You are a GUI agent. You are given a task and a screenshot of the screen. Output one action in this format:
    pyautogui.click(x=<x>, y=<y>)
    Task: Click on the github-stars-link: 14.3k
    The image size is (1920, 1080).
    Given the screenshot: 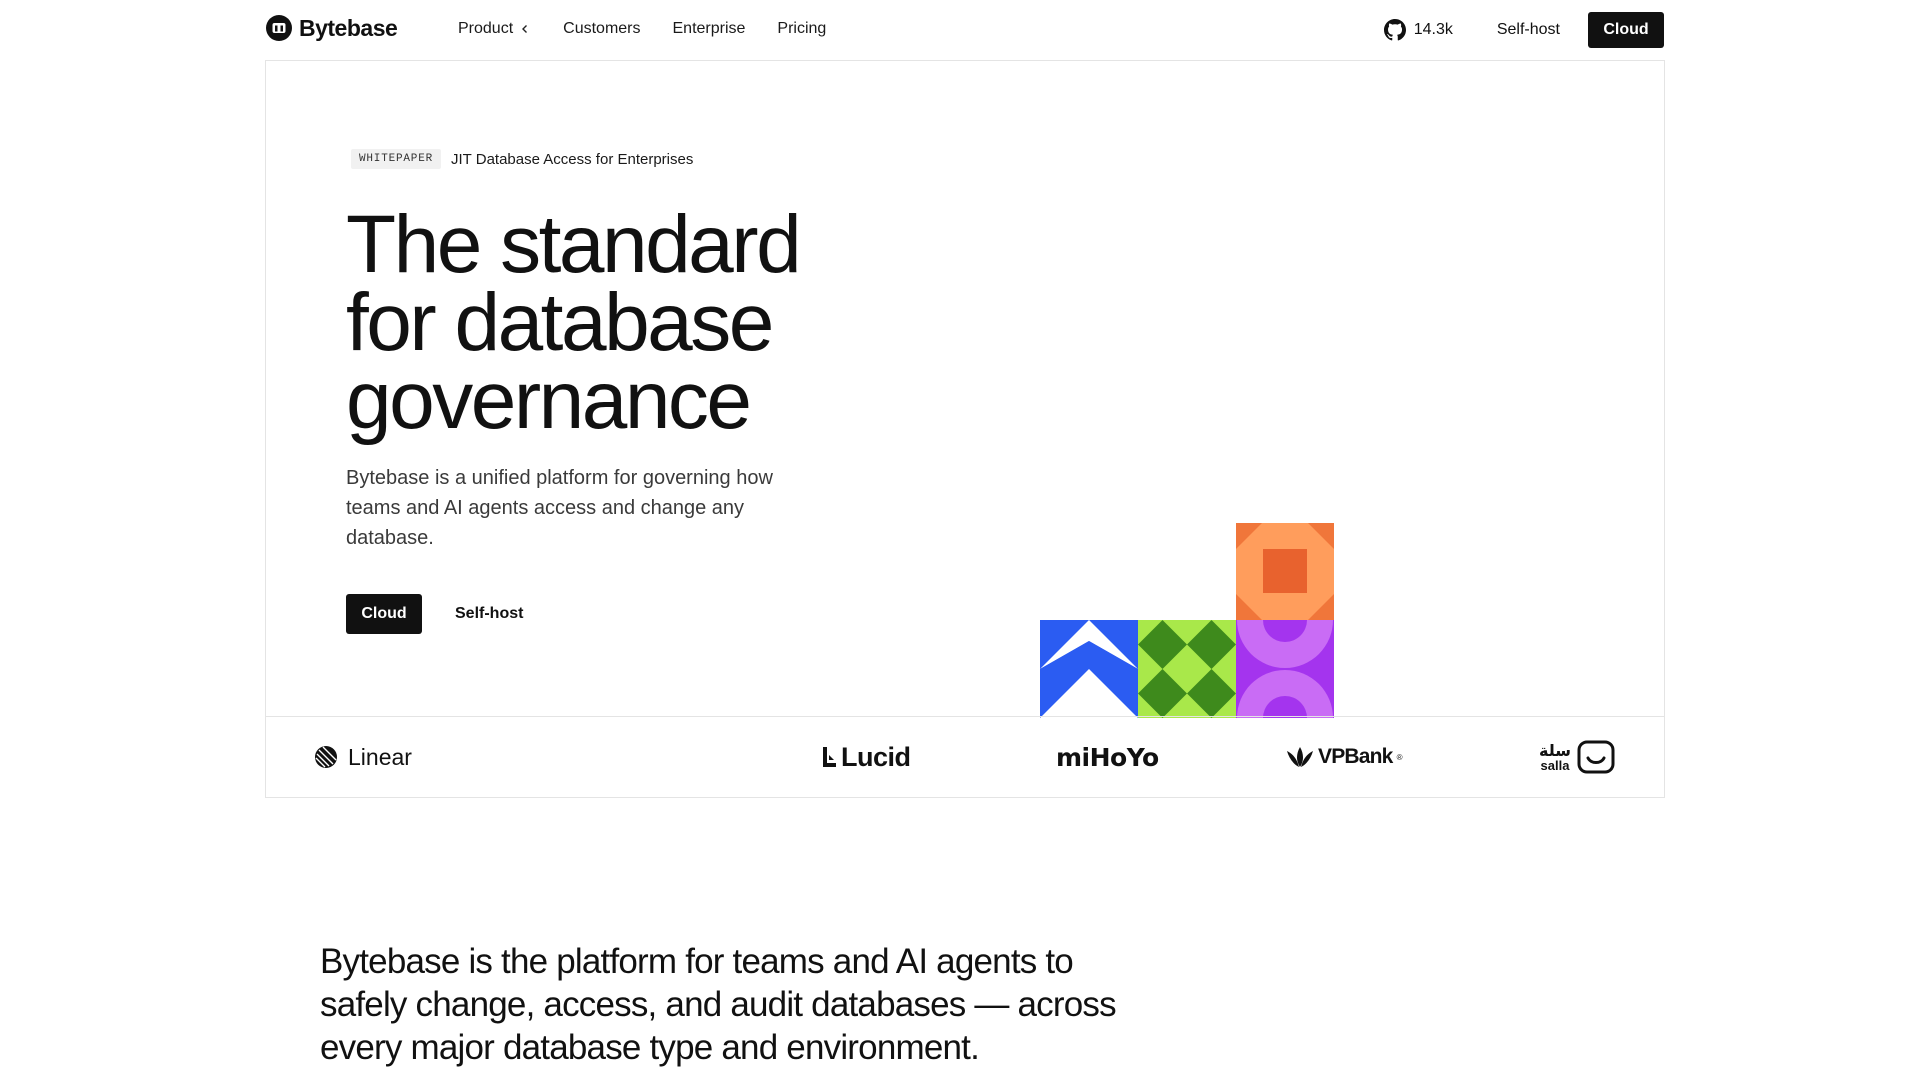 What is the action you would take?
    pyautogui.click(x=1418, y=30)
    